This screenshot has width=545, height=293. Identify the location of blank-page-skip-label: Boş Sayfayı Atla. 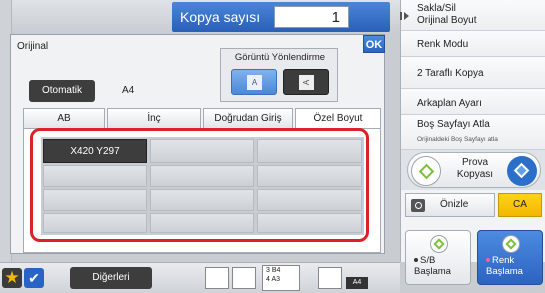
(453, 124).